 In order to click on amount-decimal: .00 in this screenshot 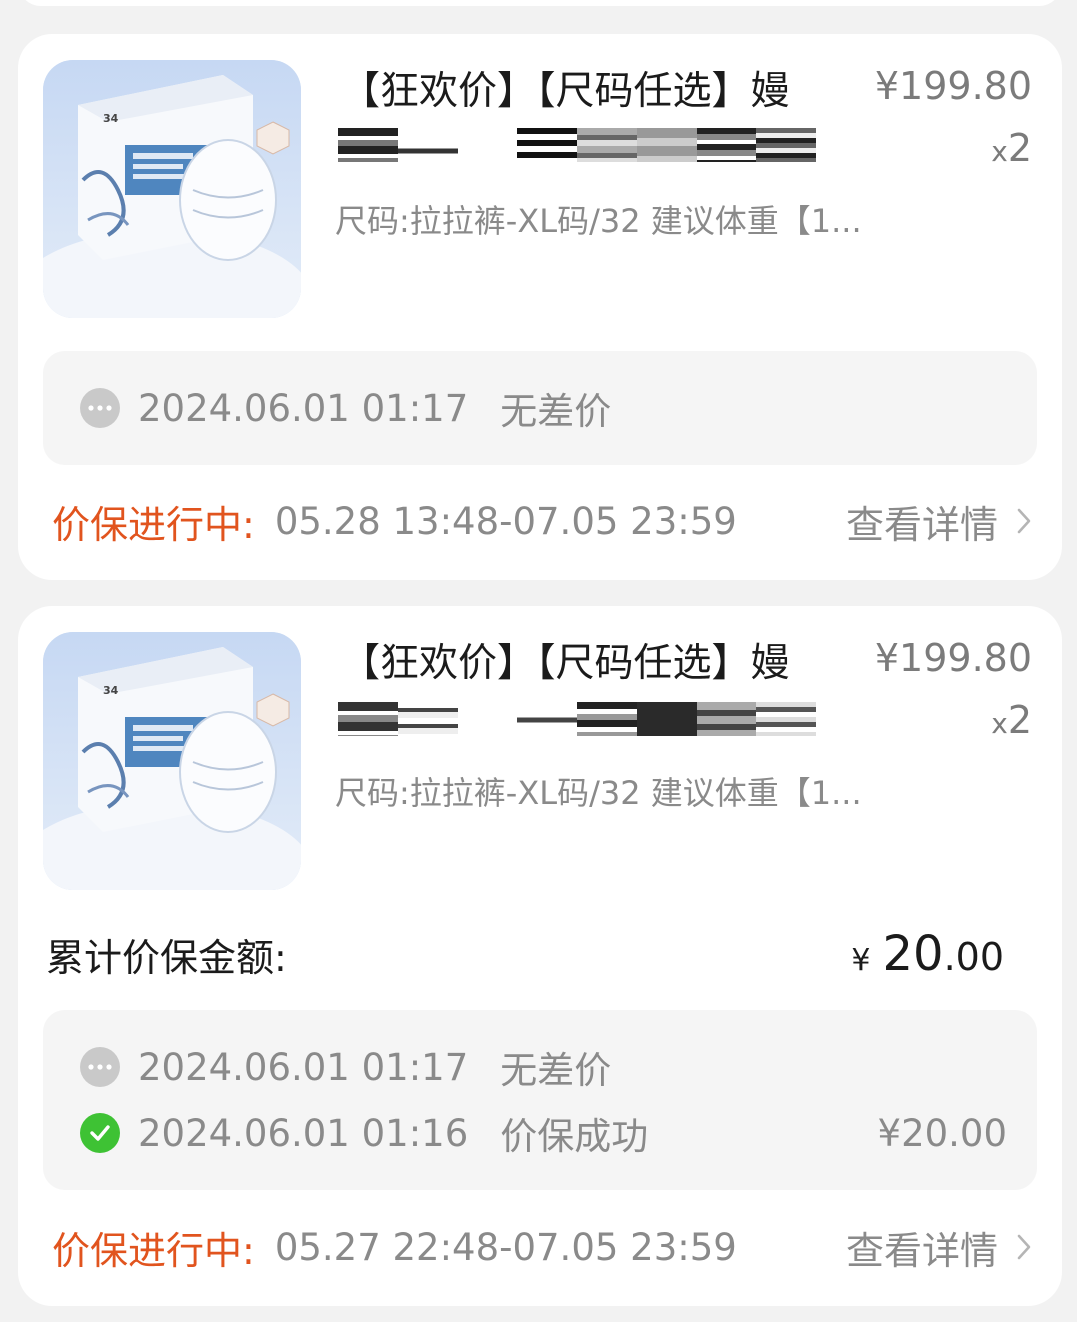, I will do `click(973, 957)`.